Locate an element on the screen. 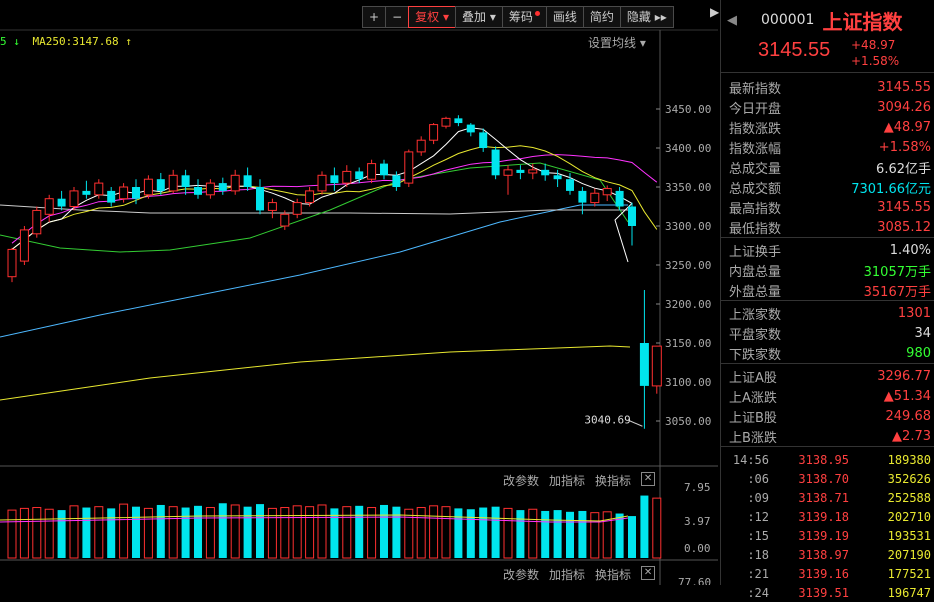 This screenshot has height=602, width=934. tick-row: :21 3139.16 177521 is located at coordinates (827, 573).